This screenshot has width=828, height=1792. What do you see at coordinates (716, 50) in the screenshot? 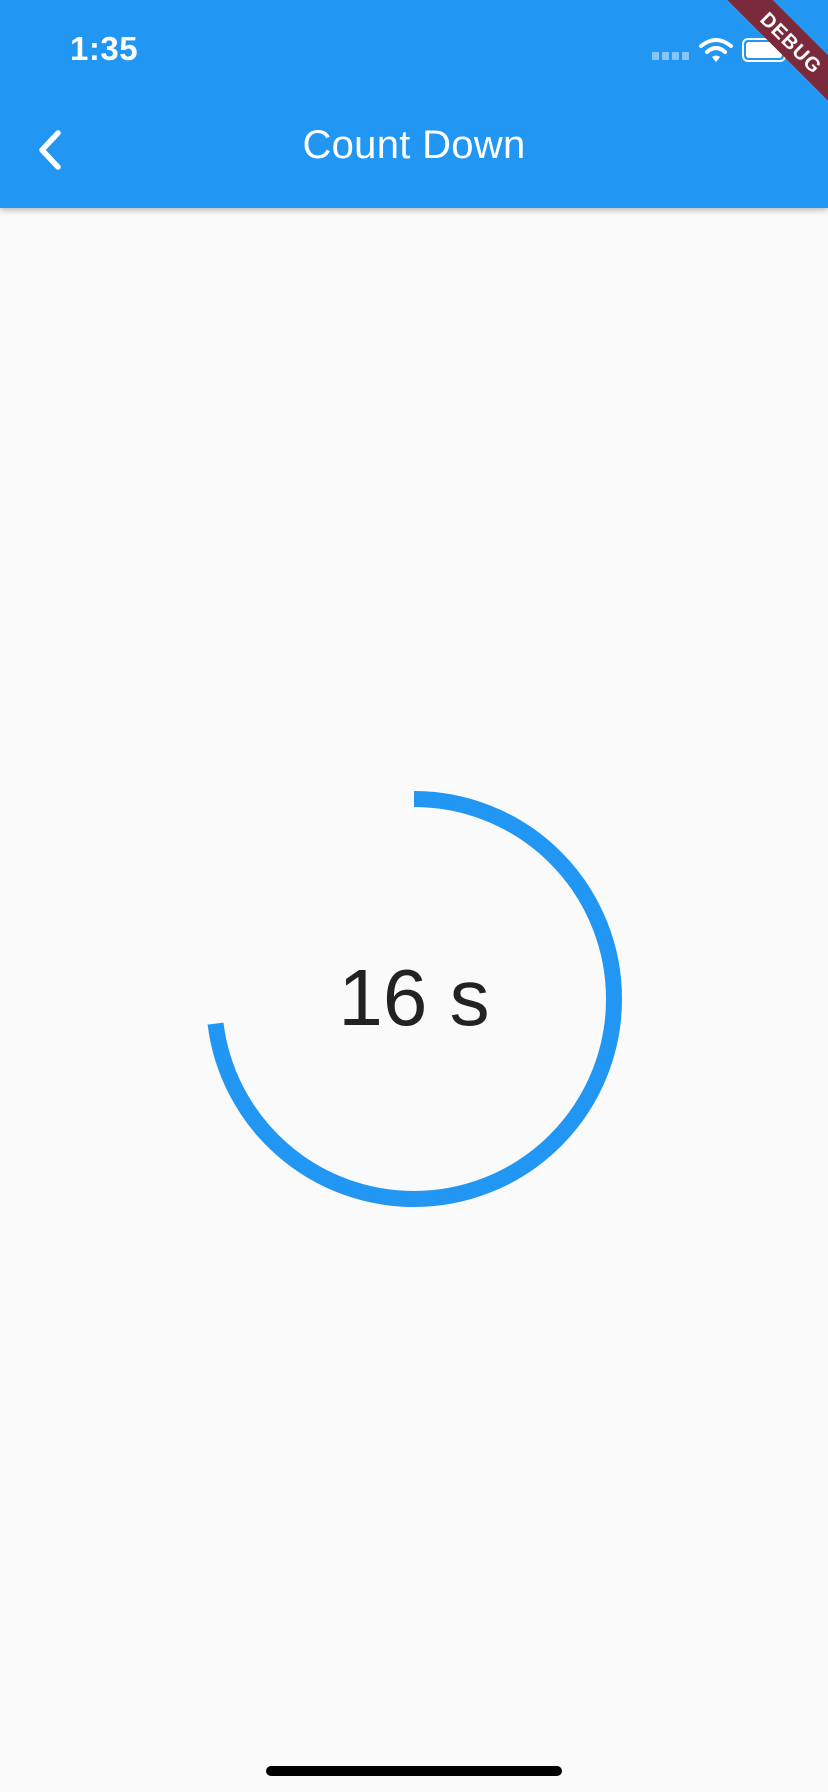
I see `wifi-icon` at bounding box center [716, 50].